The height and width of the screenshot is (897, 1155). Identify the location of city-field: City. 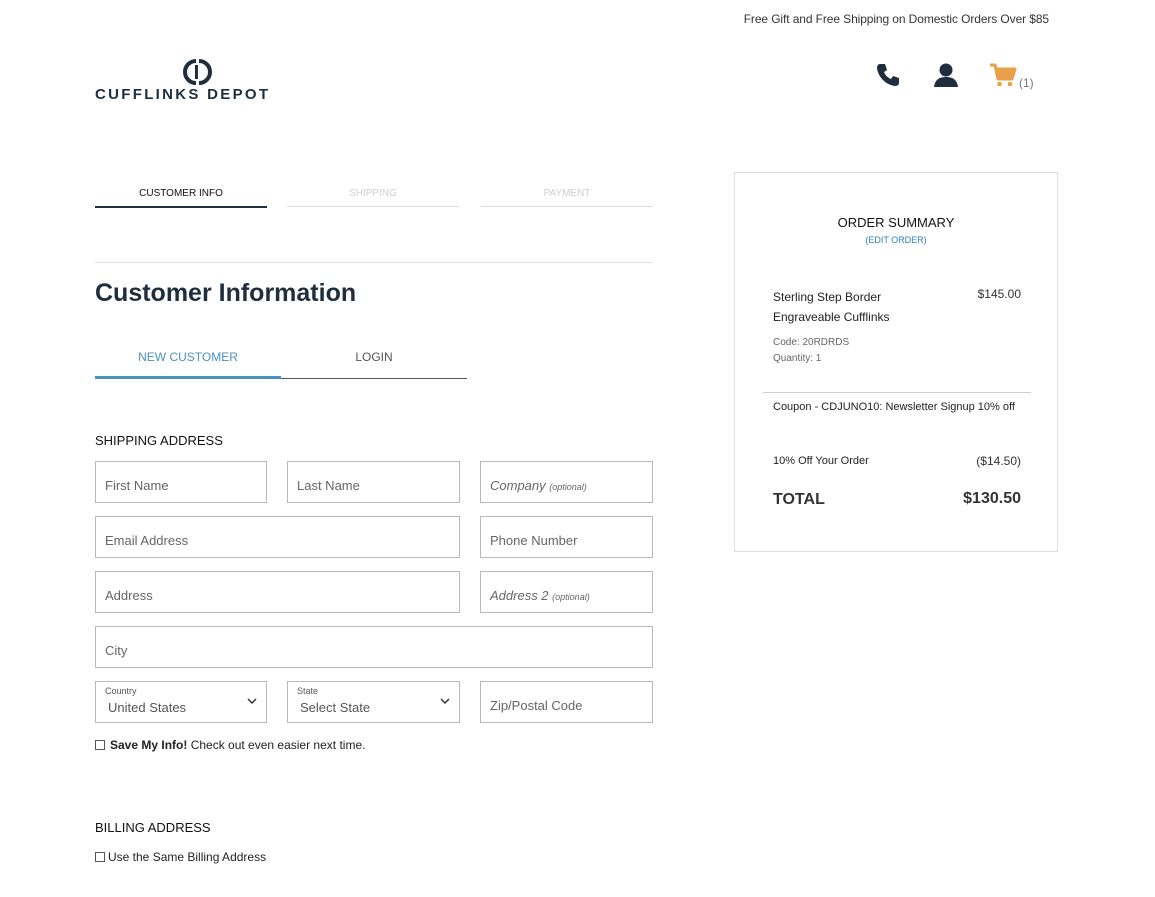
(374, 647).